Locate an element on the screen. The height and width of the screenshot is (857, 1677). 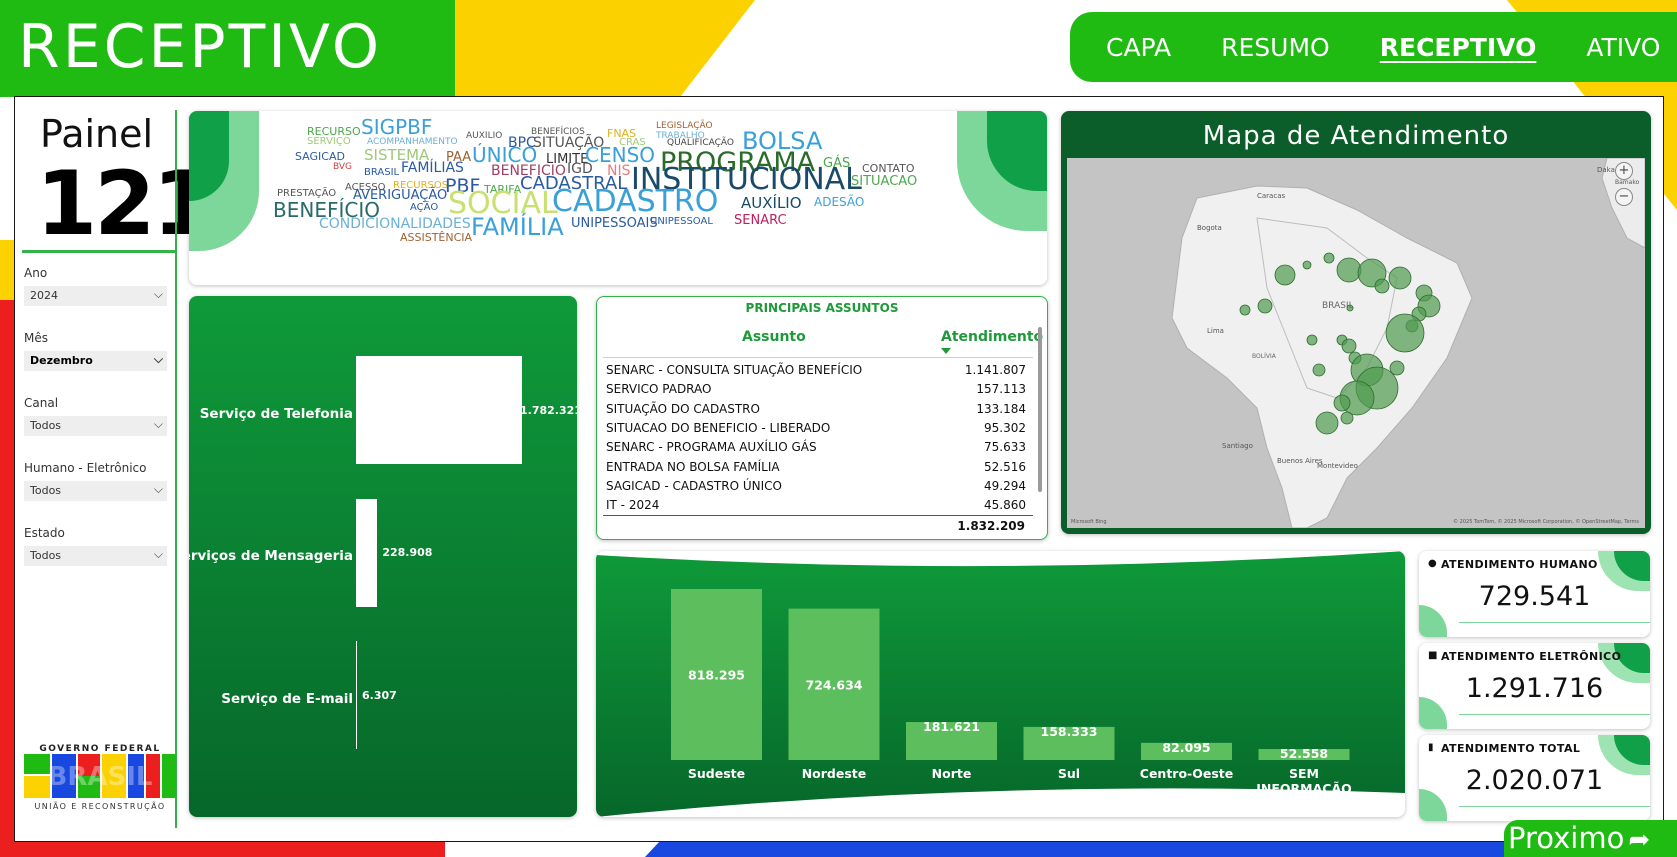
word-cloud-term: BRASIL is located at coordinates (381, 173).